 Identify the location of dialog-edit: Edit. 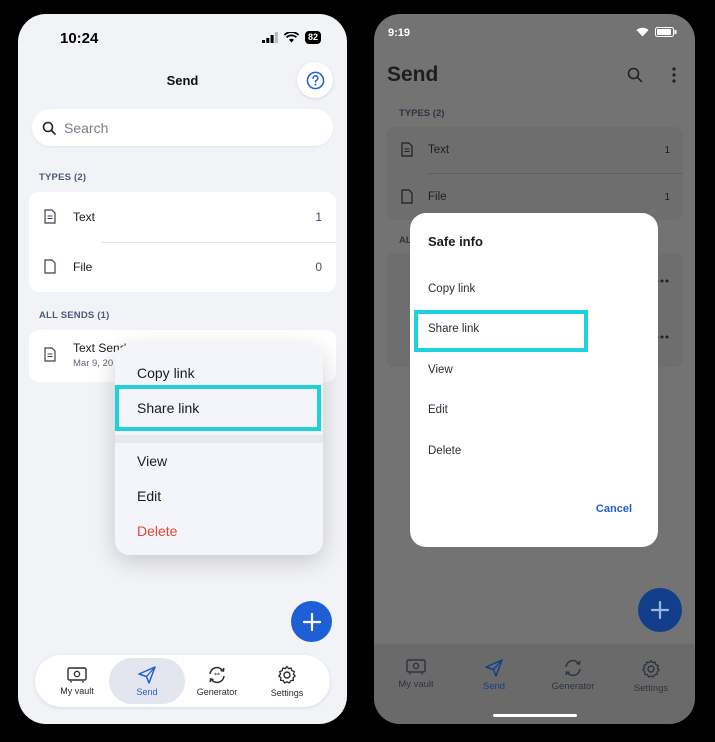
(438, 410).